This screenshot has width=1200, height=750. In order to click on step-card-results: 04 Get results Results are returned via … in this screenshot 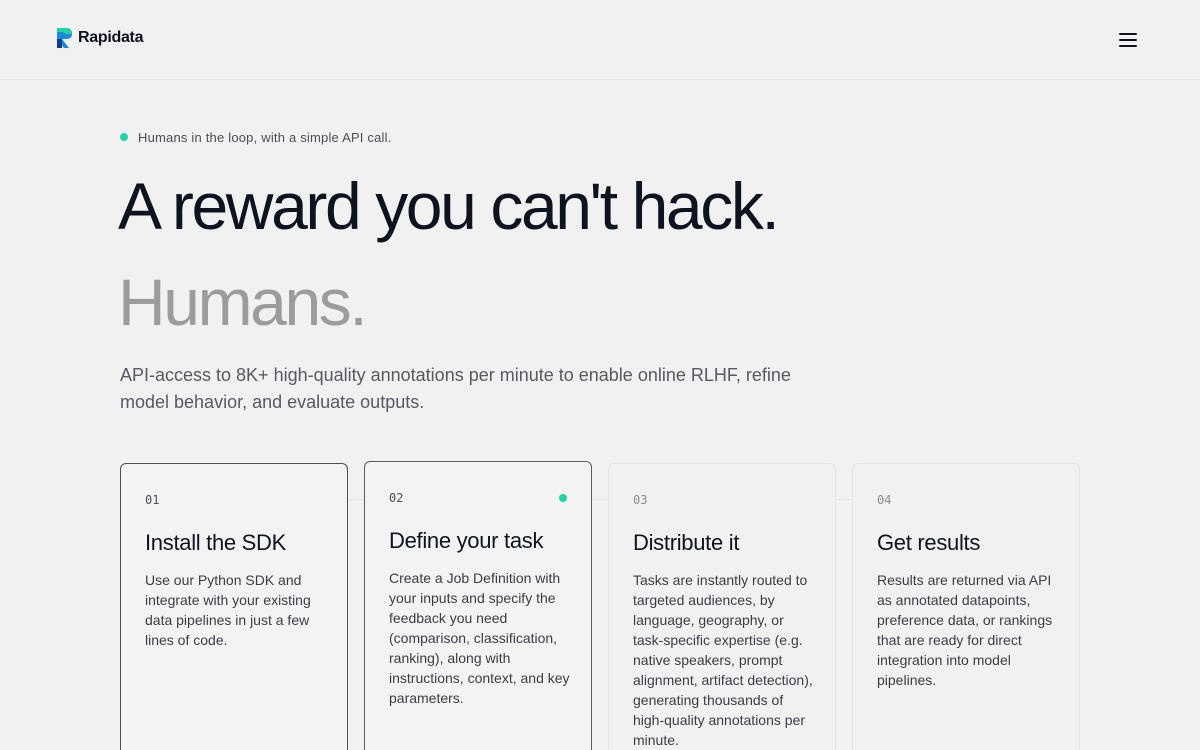, I will do `click(966, 606)`.